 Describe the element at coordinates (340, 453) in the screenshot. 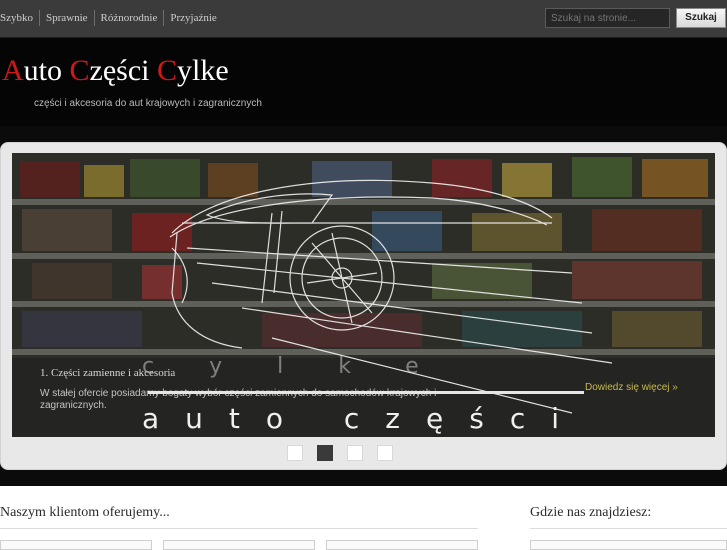

I see `slider-pager` at that location.